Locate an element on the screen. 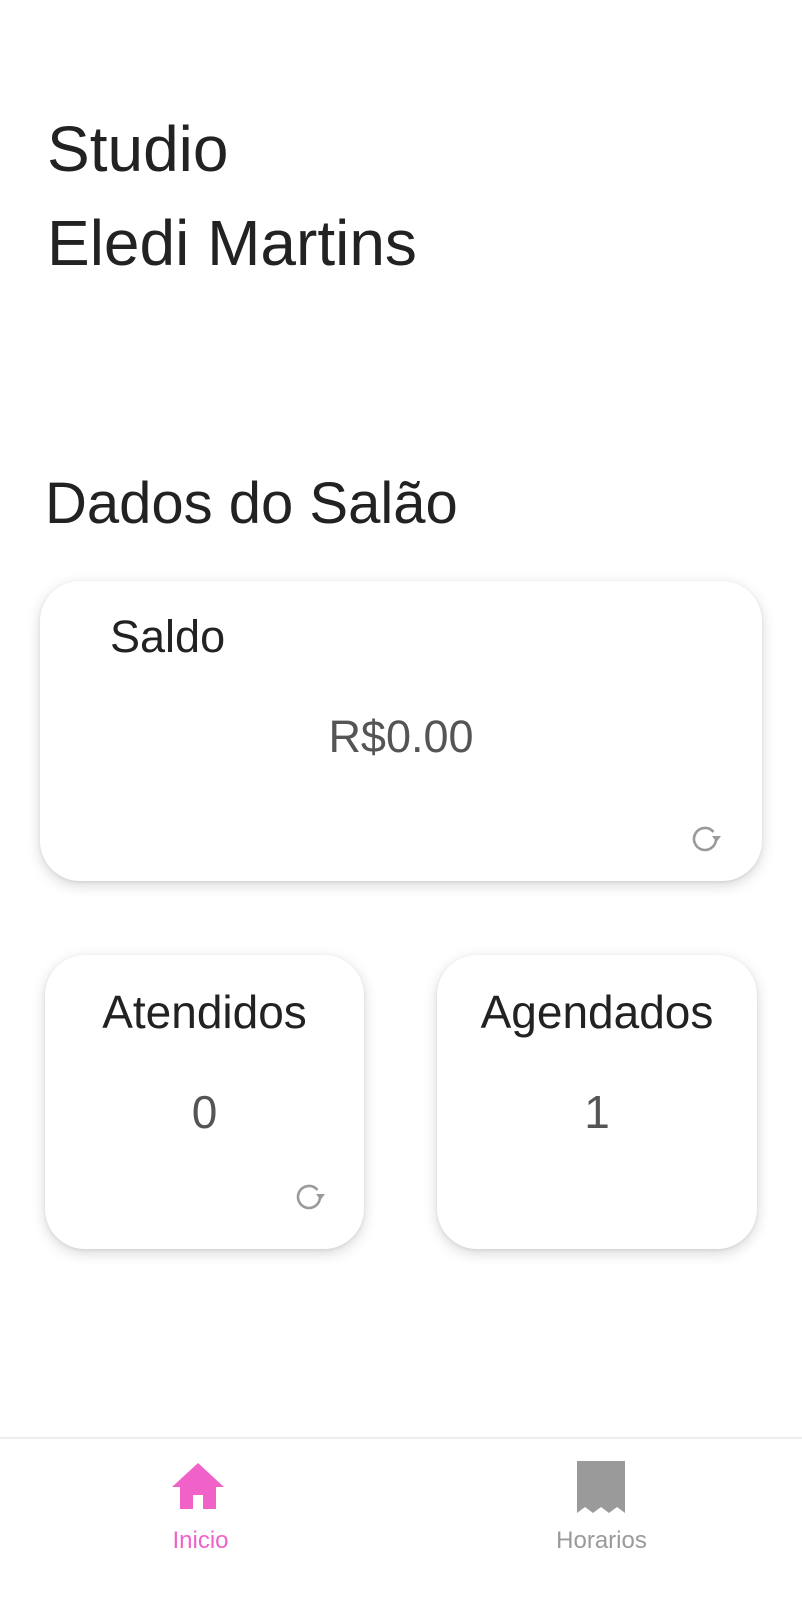 The image size is (802, 1600). atendidos-label: Atendidos is located at coordinates (204, 1012).